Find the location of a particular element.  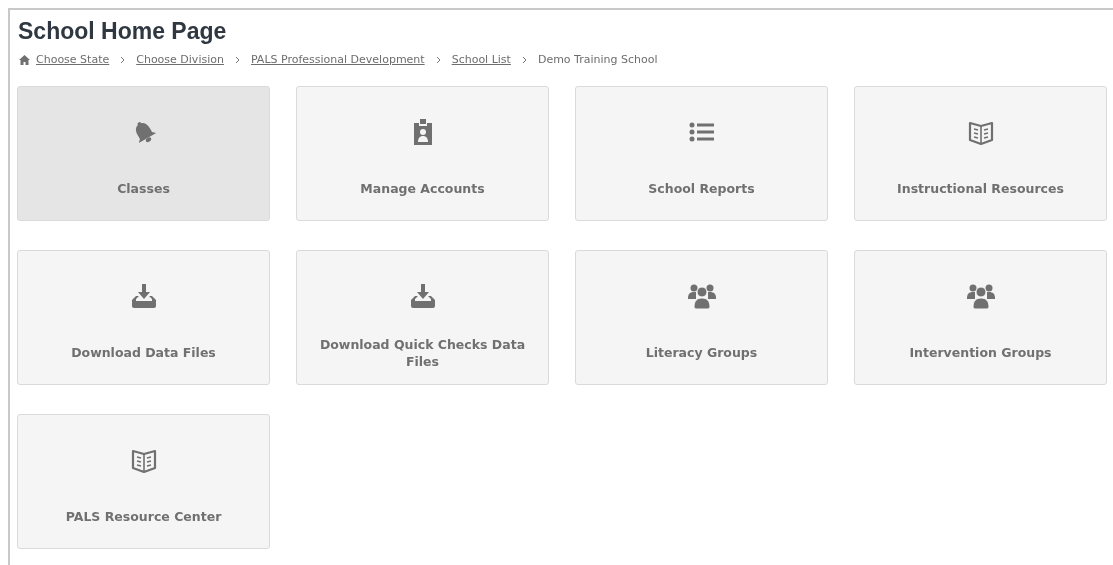

breadcrumb-link: School List is located at coordinates (481, 59).